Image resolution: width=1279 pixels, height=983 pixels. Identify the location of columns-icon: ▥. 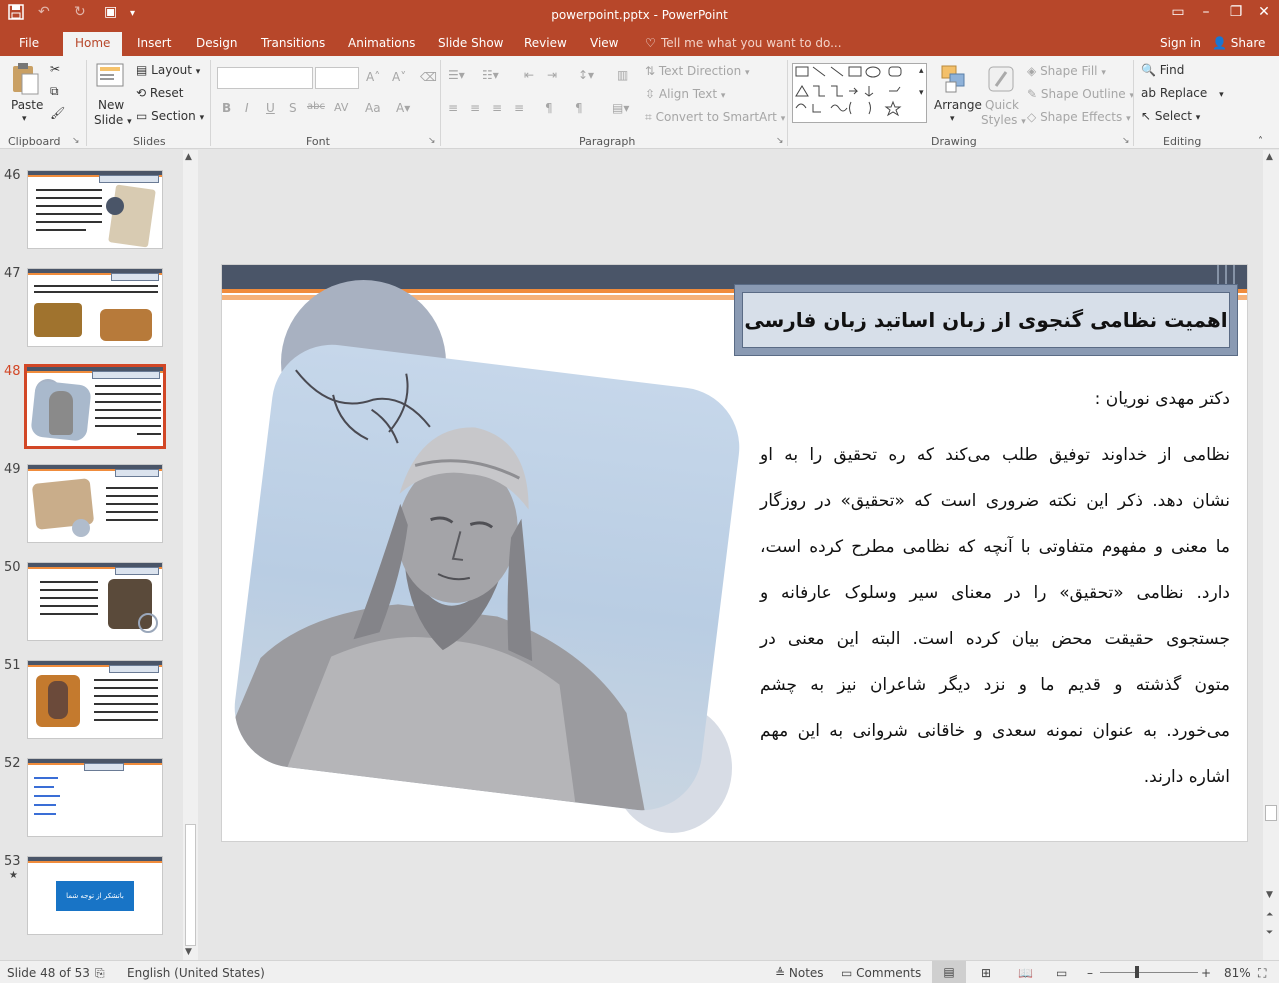
(622, 75).